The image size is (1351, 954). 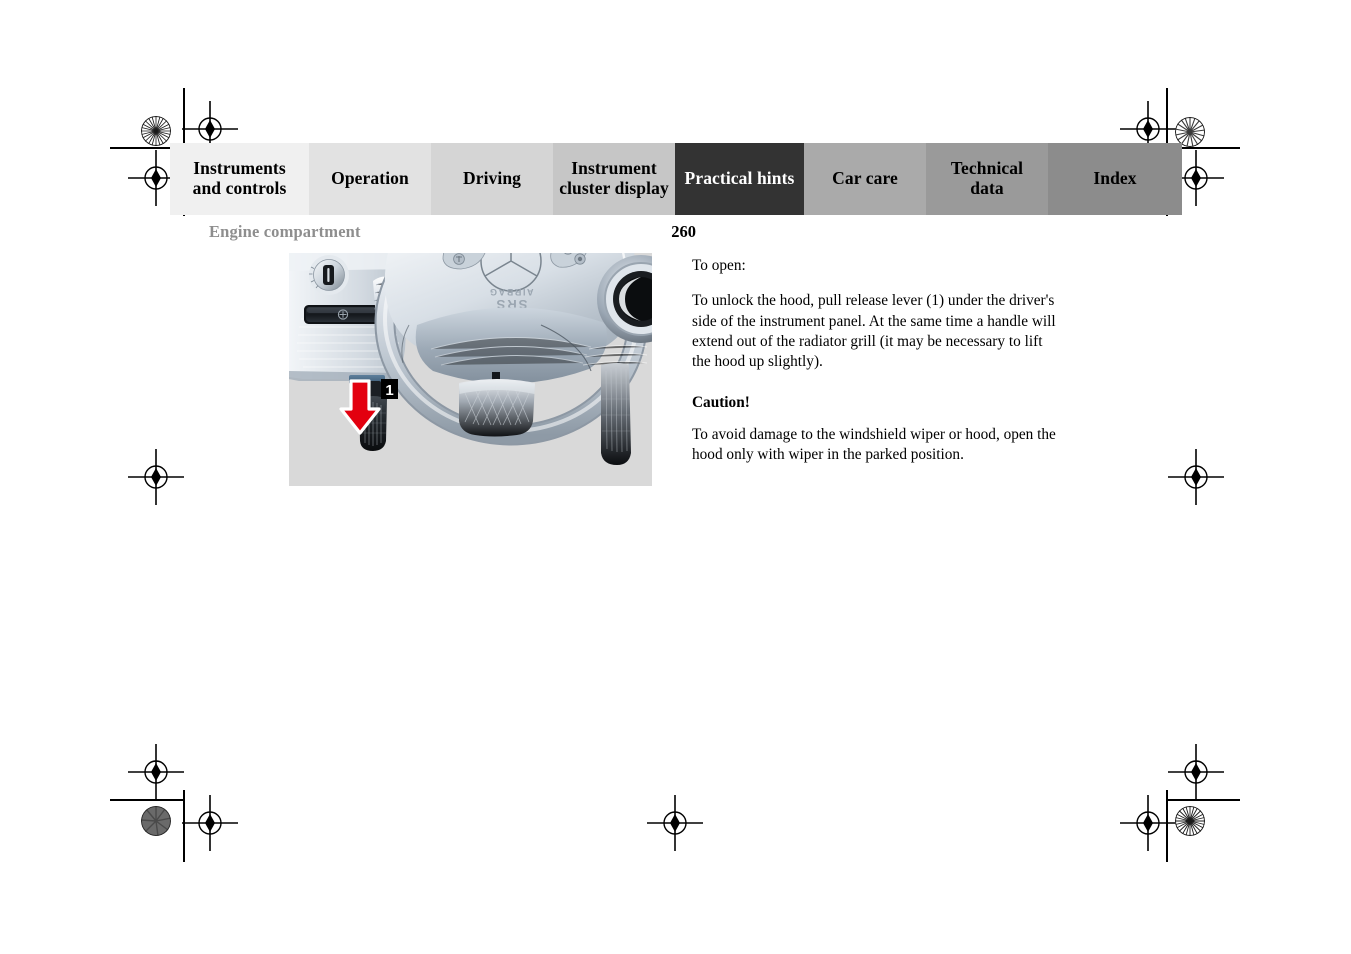 What do you see at coordinates (452, 232) in the screenshot?
I see `running-head: Engine compartment 260` at bounding box center [452, 232].